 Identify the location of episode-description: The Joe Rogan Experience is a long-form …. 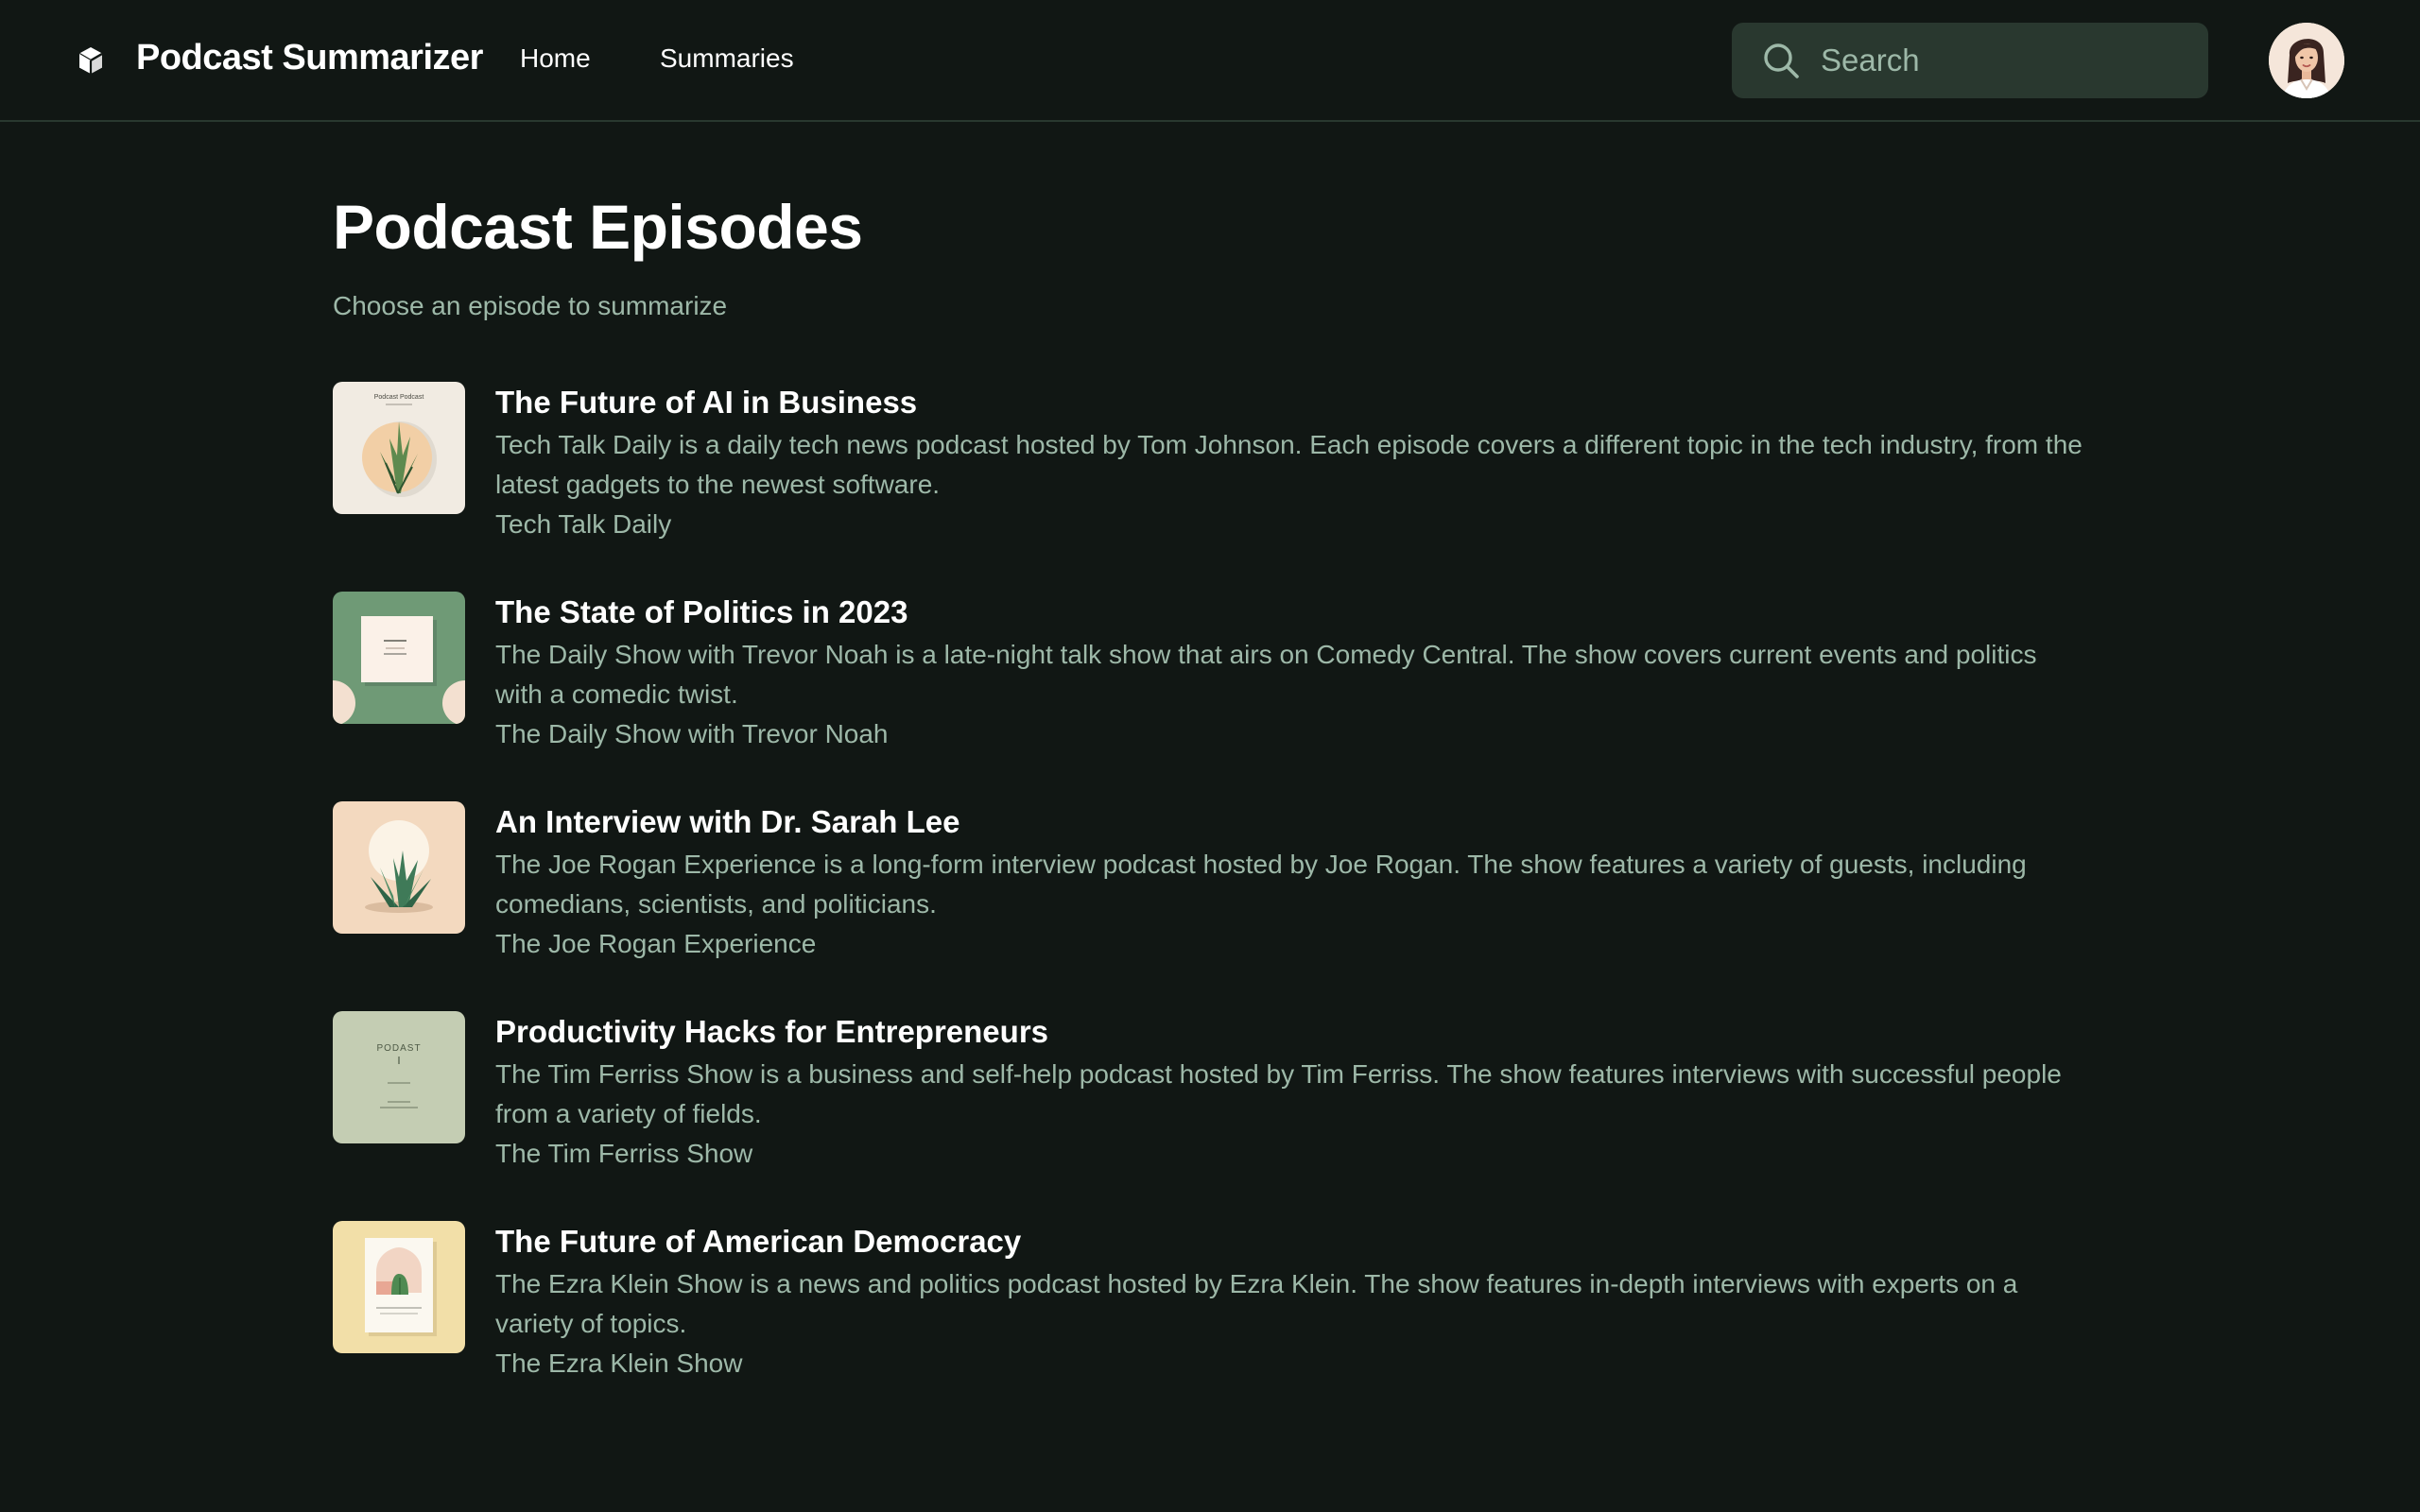
(1261, 884).